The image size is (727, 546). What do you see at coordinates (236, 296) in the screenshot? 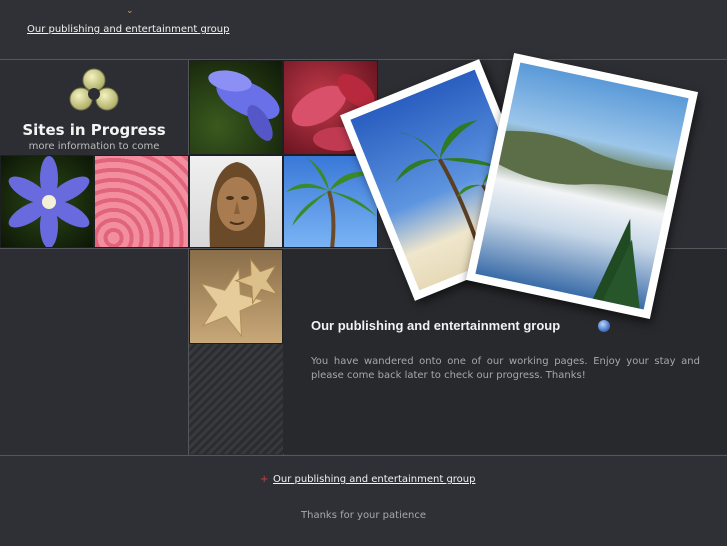
I see `photo-tile-starfish` at bounding box center [236, 296].